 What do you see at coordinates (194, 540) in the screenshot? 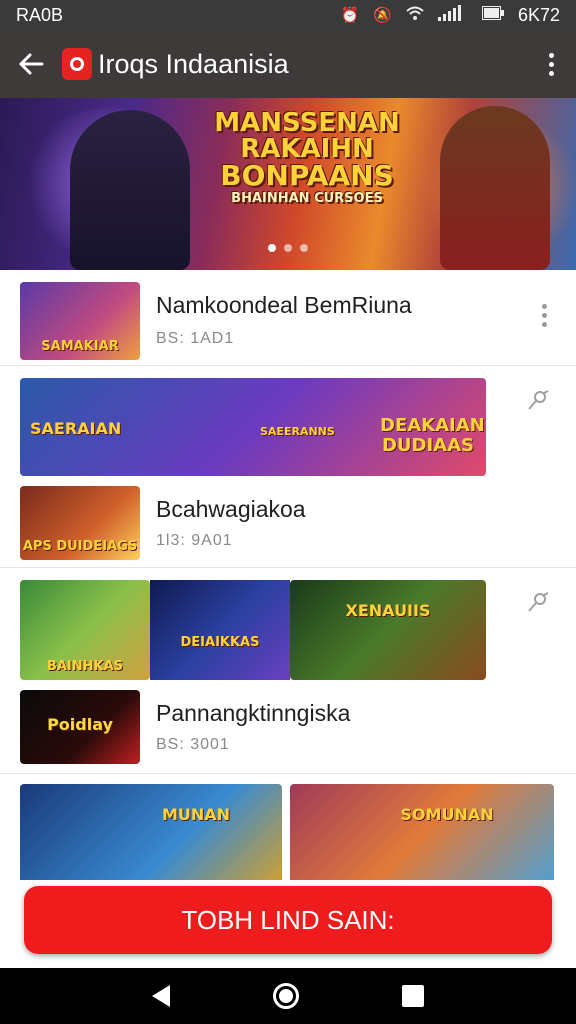
I see `item-subtitle: 1l3: 9A01` at bounding box center [194, 540].